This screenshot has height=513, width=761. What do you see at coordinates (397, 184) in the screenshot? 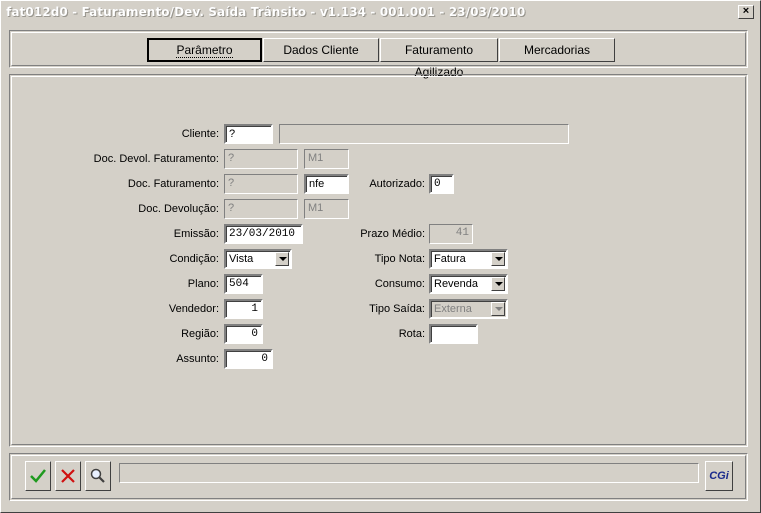
I see `autorizado-label: Autorizado:` at bounding box center [397, 184].